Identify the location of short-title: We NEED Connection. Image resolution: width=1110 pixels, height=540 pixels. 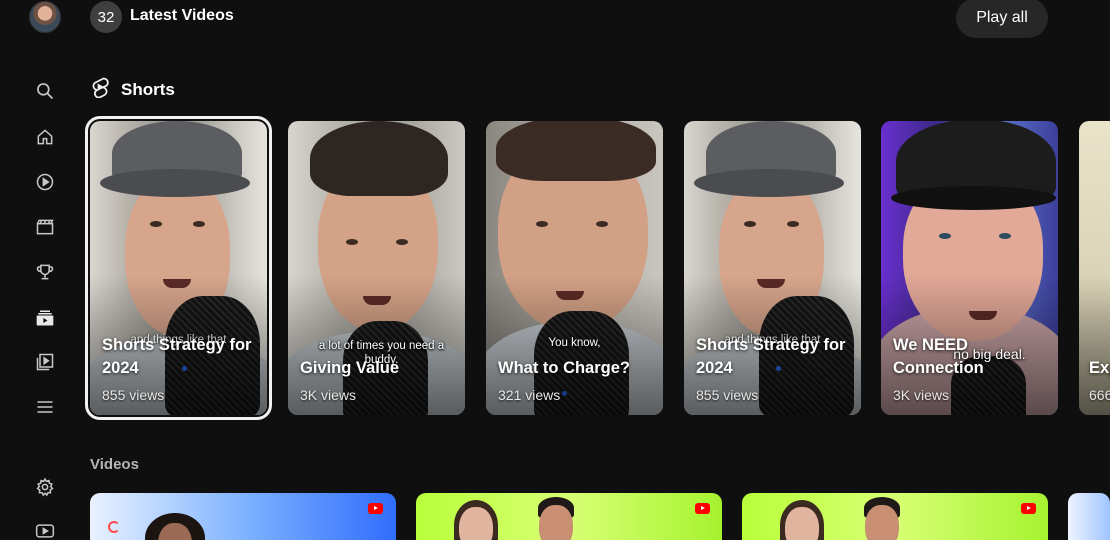
(938, 356).